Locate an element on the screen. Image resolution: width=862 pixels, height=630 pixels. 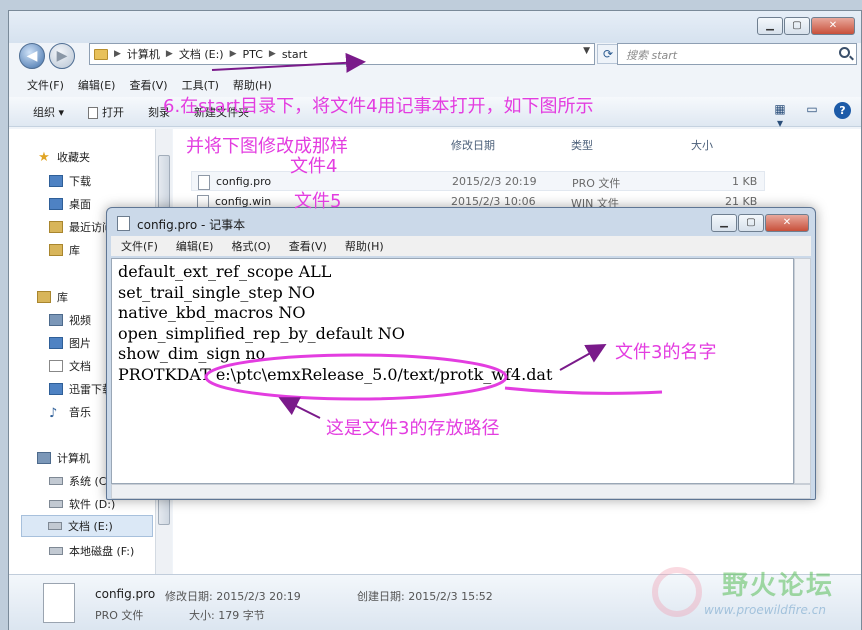
text-line: native_kbd_macros NO is located at coordinates (212, 313).